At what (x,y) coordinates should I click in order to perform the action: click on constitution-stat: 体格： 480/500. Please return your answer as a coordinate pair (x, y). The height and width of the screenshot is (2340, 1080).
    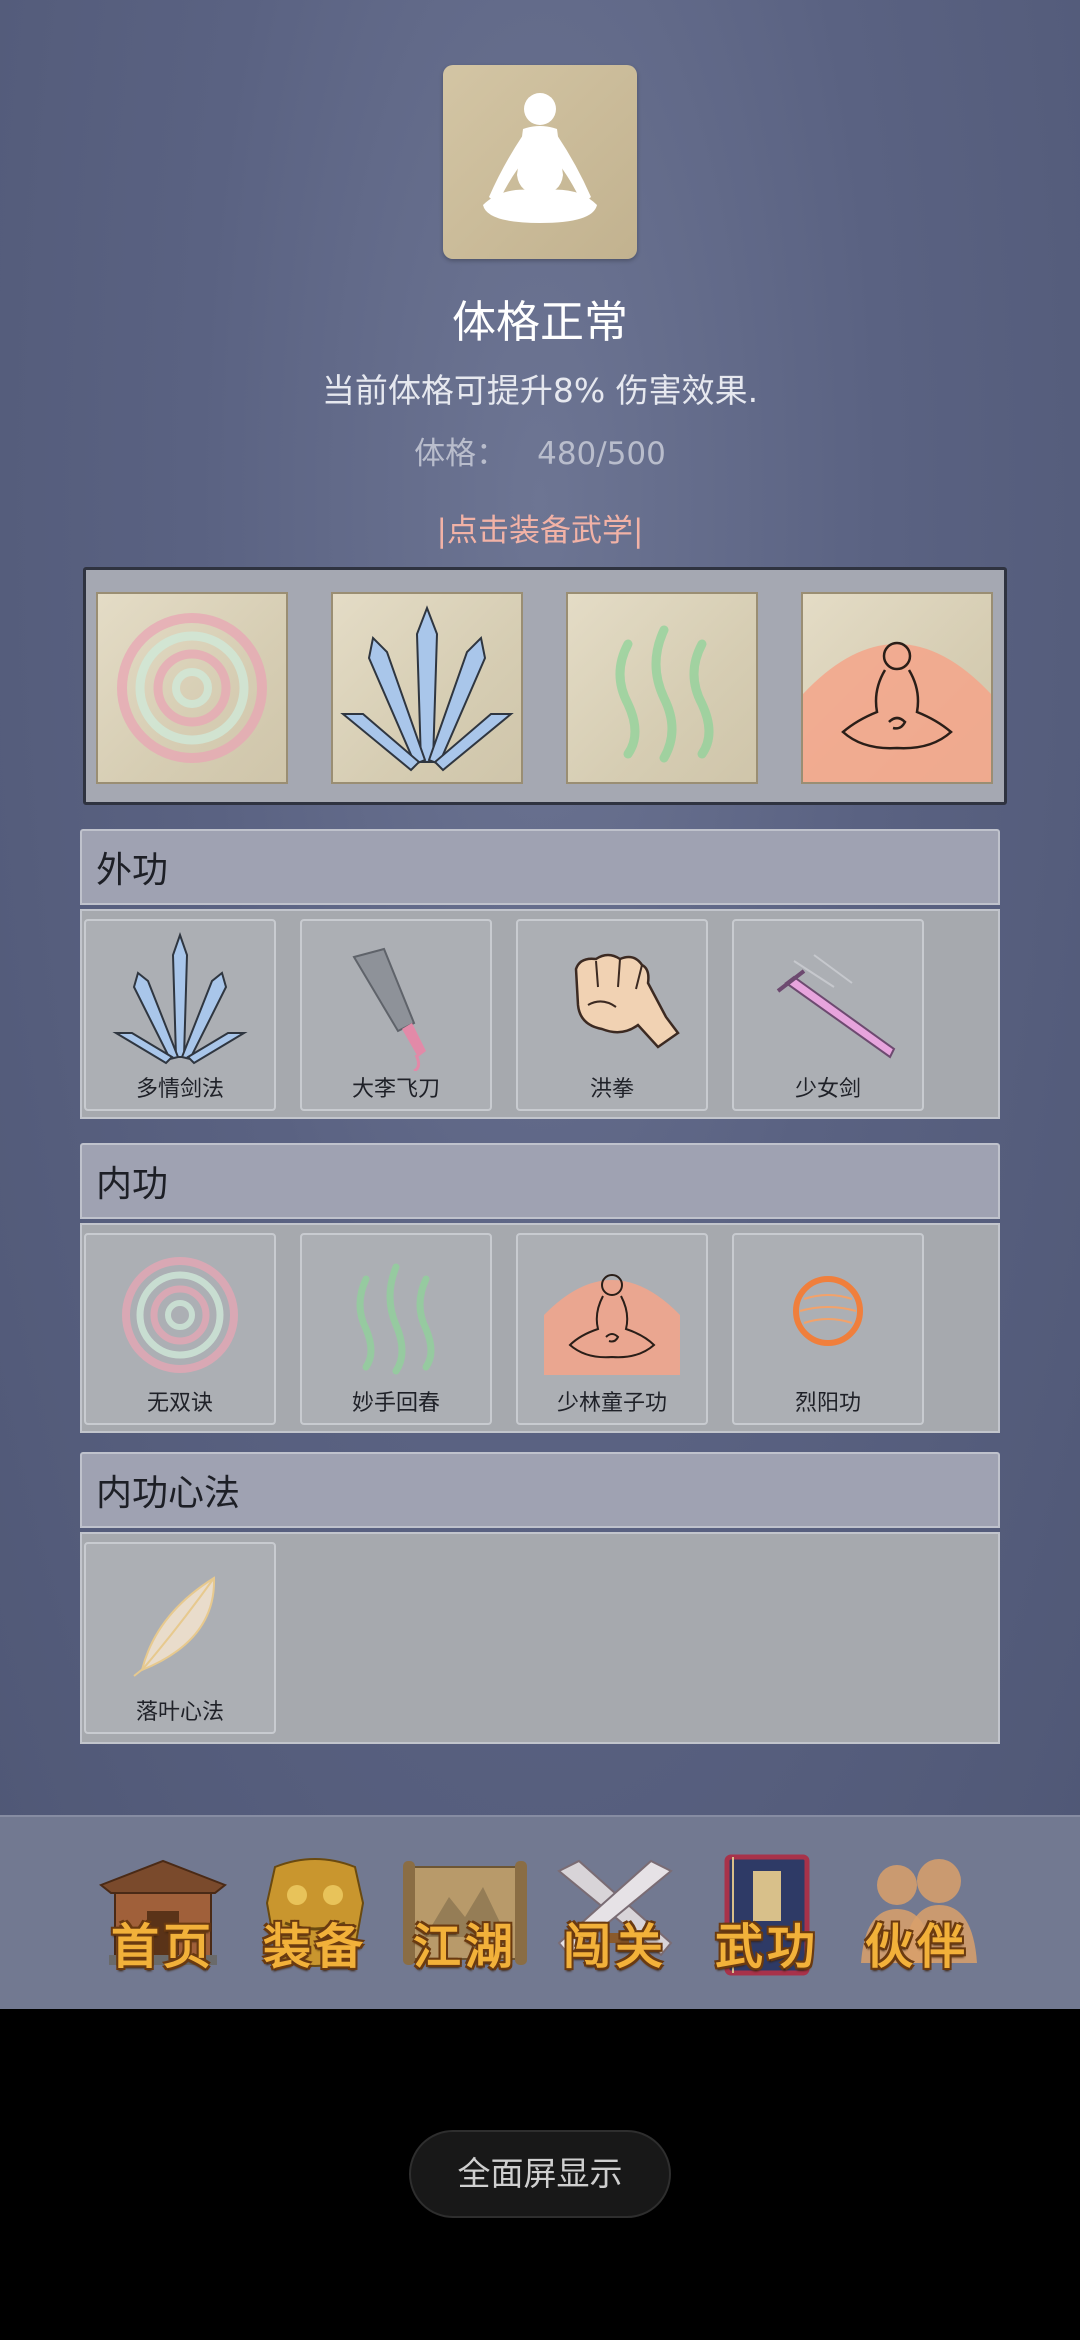
    Looking at the image, I should click on (540, 450).